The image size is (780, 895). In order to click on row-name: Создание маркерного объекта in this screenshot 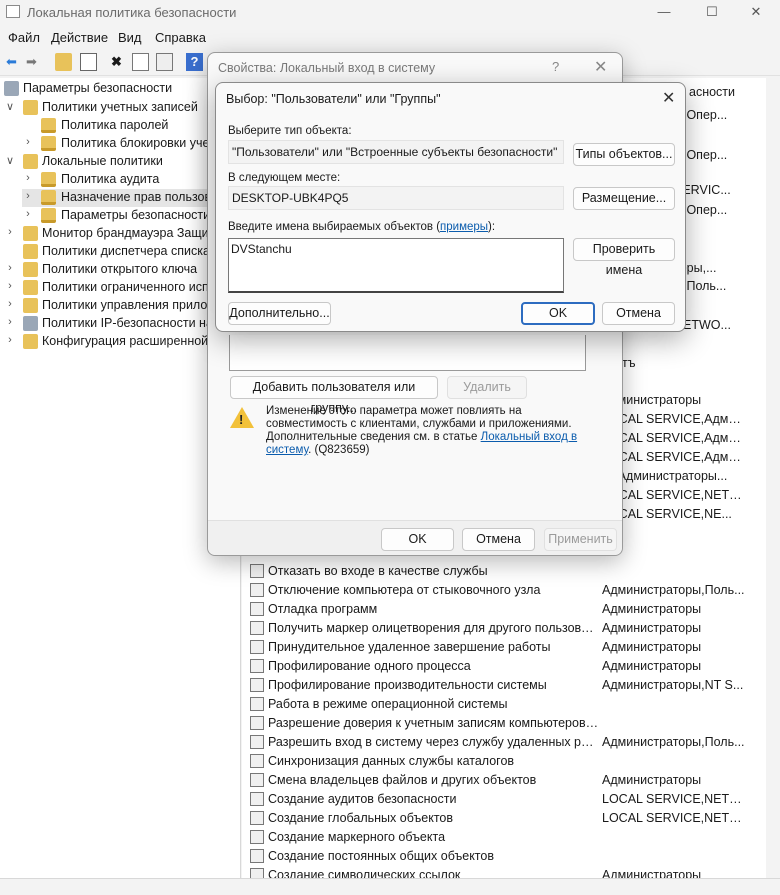, I will do `click(357, 837)`.